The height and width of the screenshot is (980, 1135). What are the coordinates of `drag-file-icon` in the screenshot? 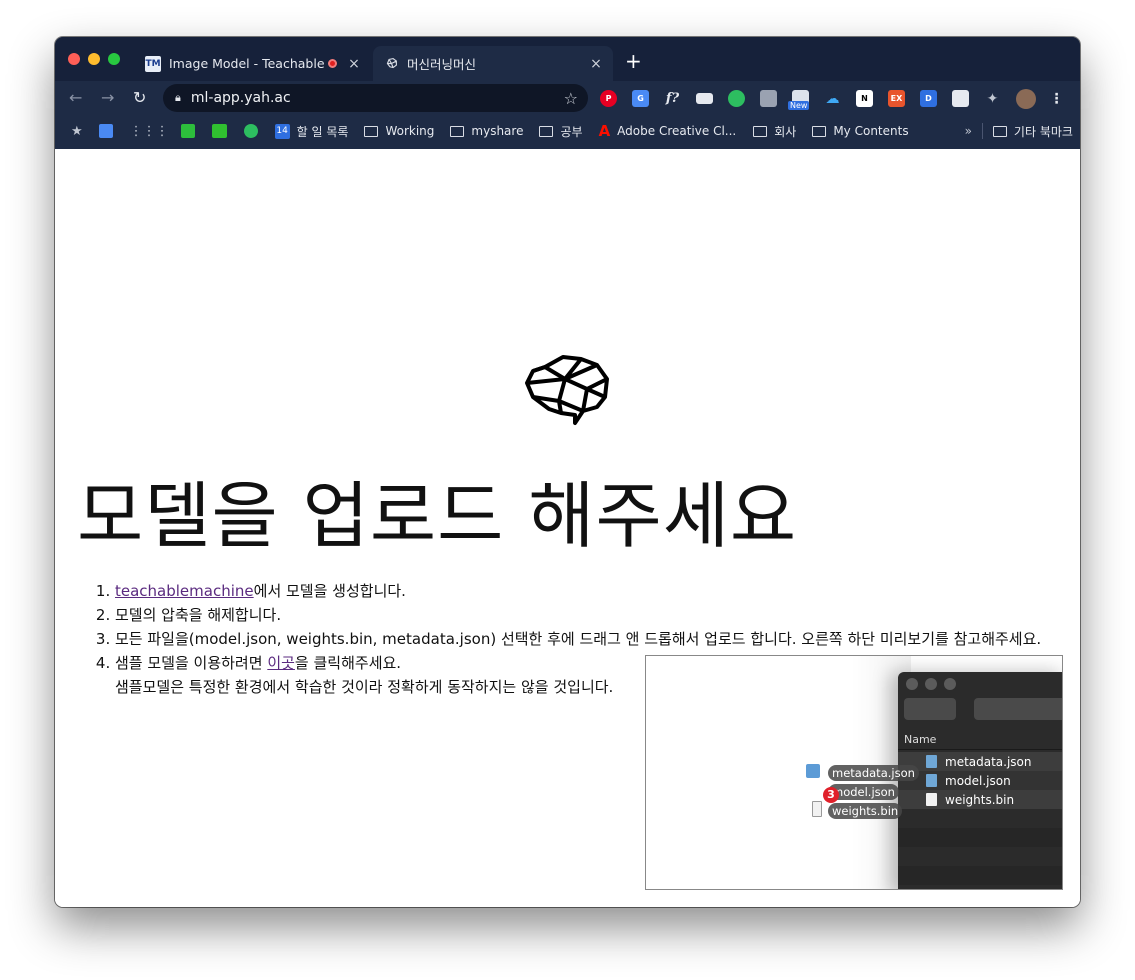 It's located at (813, 771).